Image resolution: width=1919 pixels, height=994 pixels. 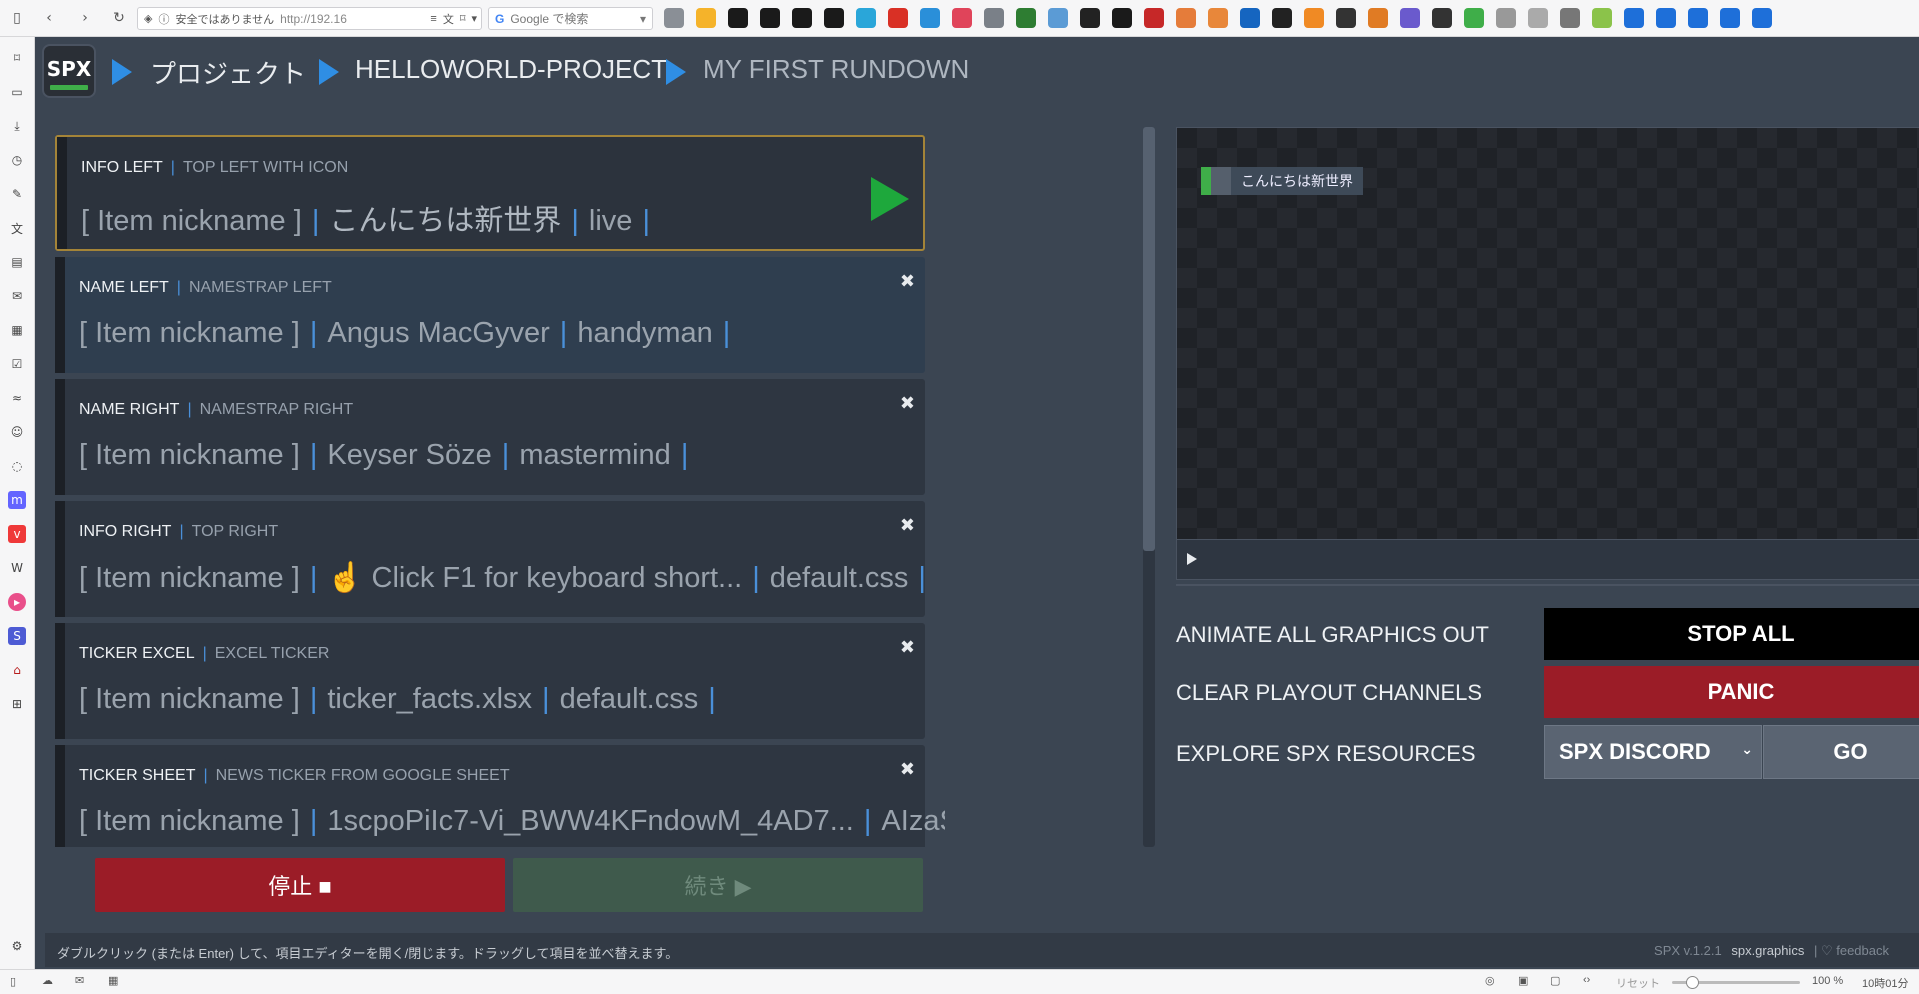 What do you see at coordinates (17, 398) in the screenshot?
I see `feeds-icon: ≈` at bounding box center [17, 398].